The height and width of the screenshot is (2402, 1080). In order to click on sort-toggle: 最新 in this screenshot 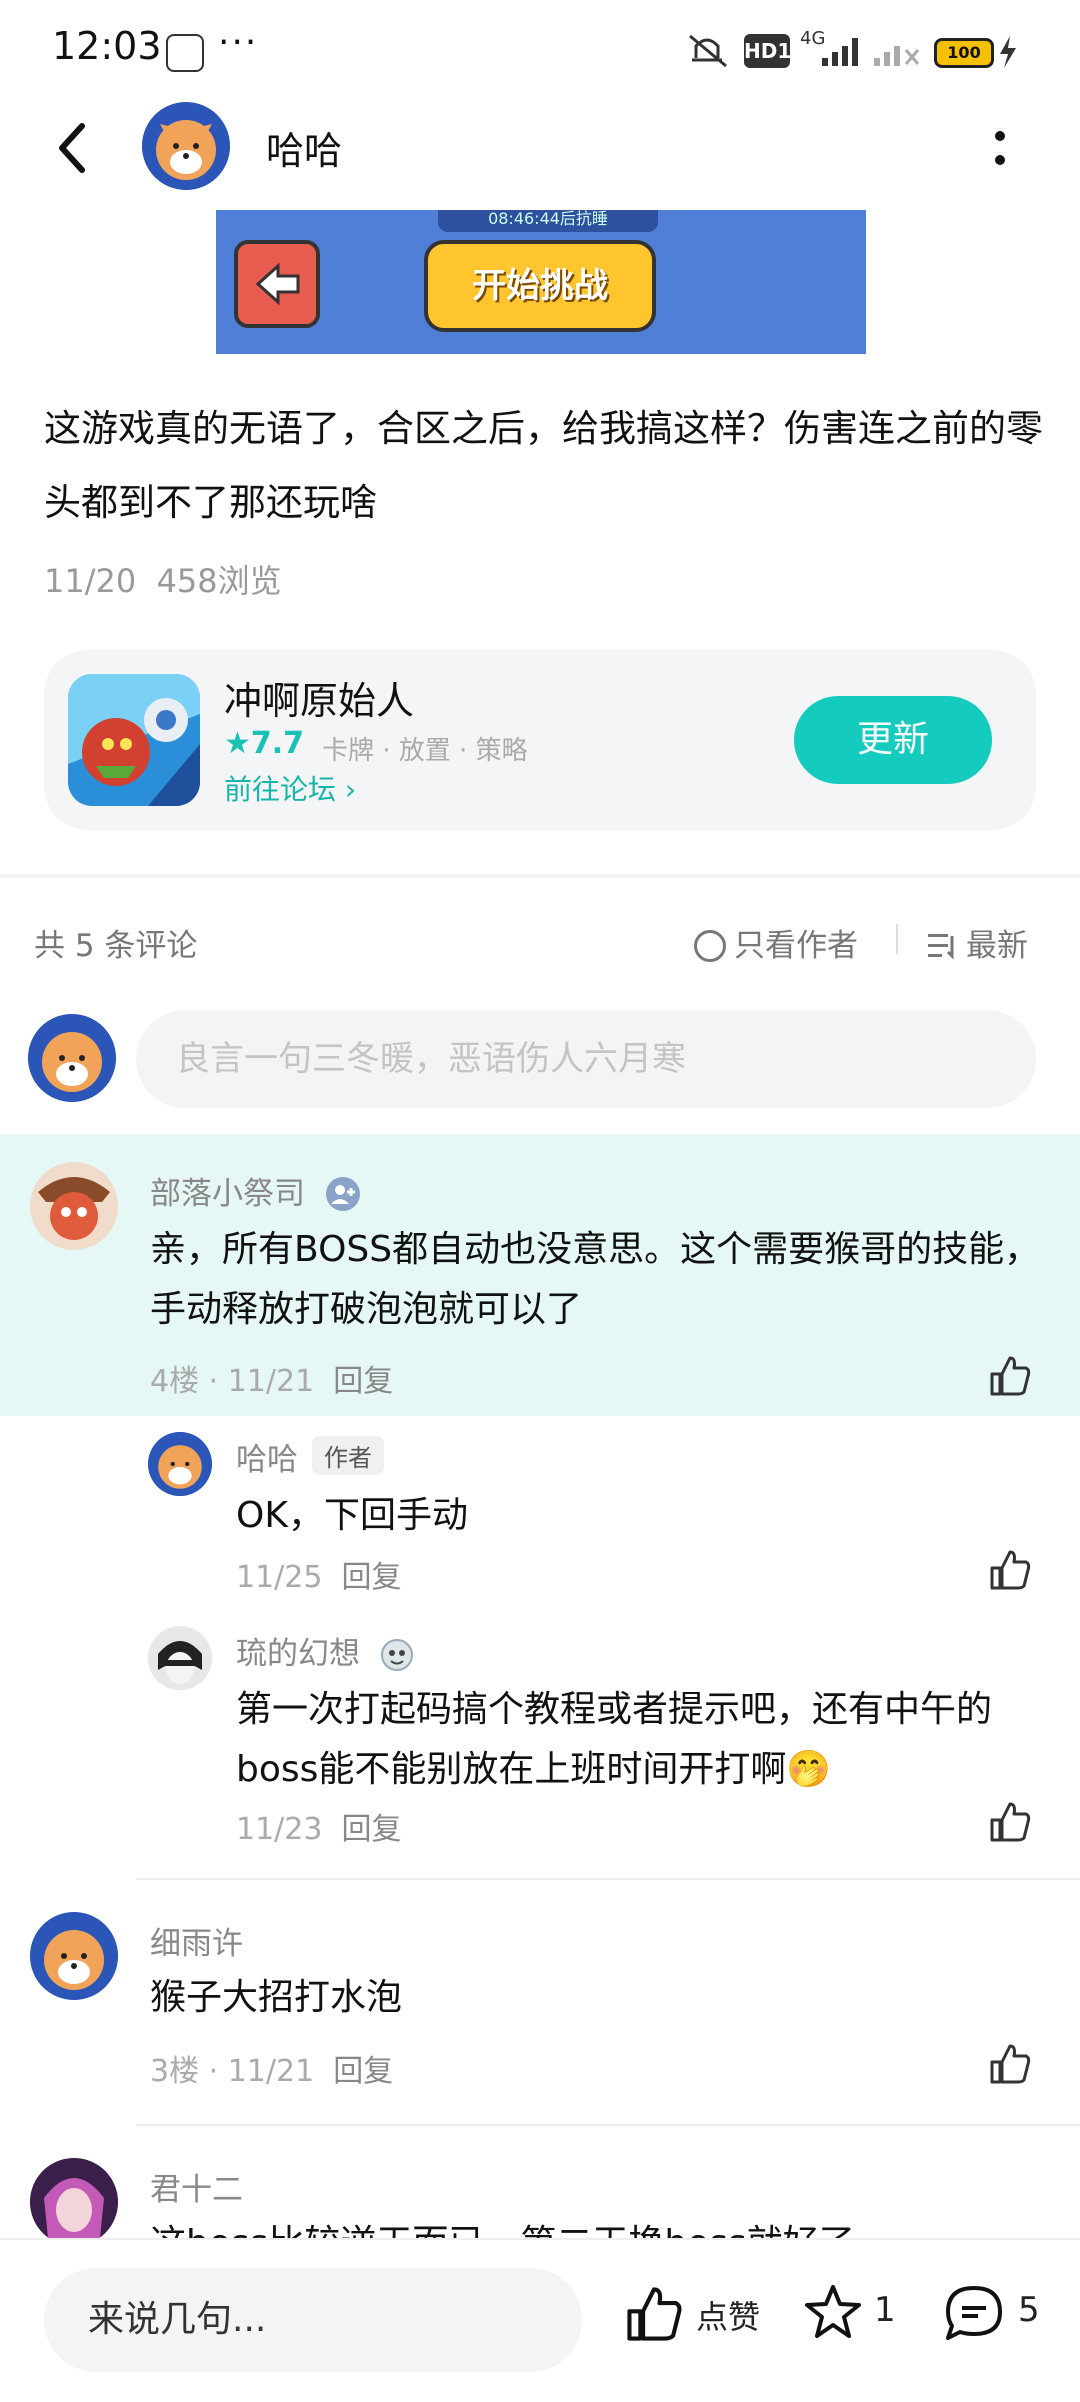, I will do `click(978, 942)`.